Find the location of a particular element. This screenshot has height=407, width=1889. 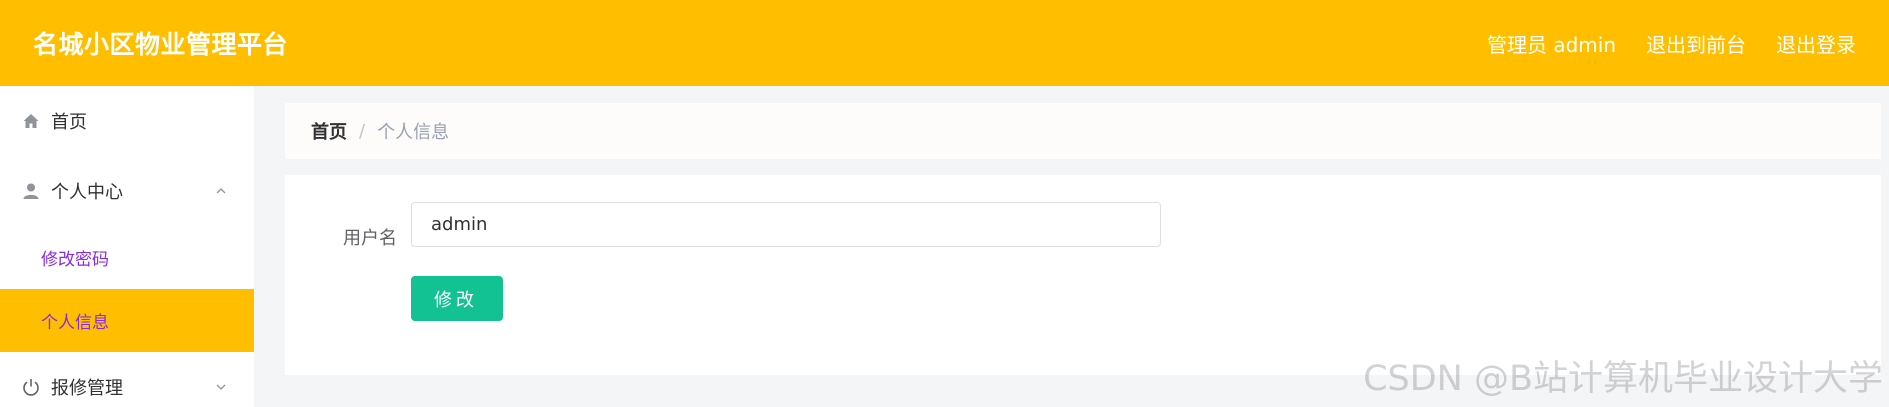

header-actions: 管理员 admin 退出到前台 退出登录 is located at coordinates (1656, 43).